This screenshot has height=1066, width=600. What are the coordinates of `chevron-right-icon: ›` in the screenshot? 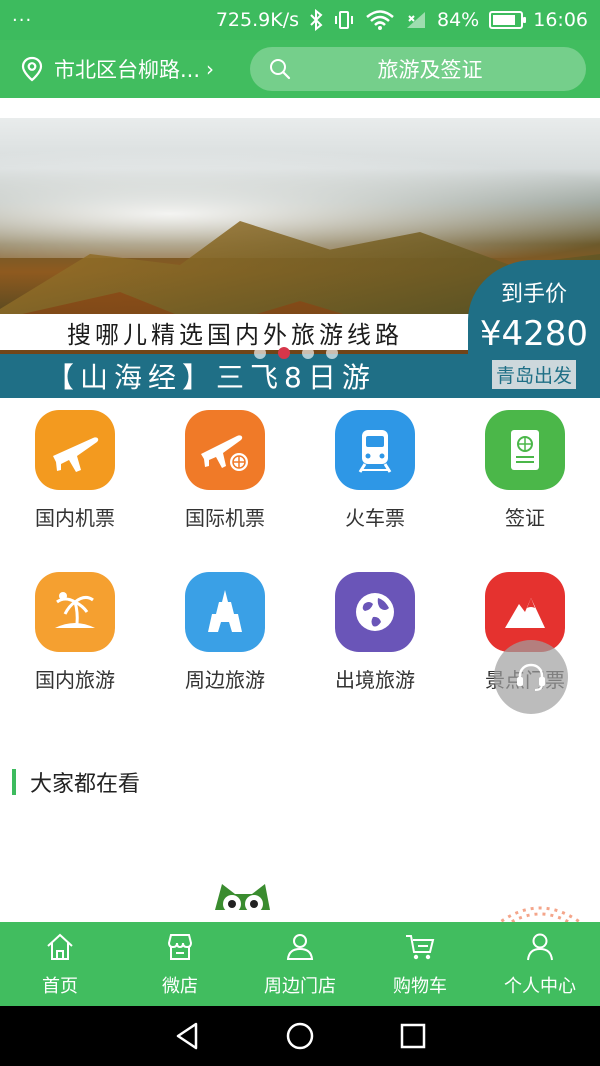 It's located at (210, 69).